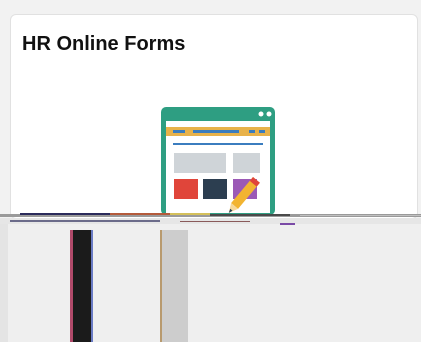 The image size is (421, 342). Describe the element at coordinates (218, 144) in the screenshot. I see `divider-line` at that location.